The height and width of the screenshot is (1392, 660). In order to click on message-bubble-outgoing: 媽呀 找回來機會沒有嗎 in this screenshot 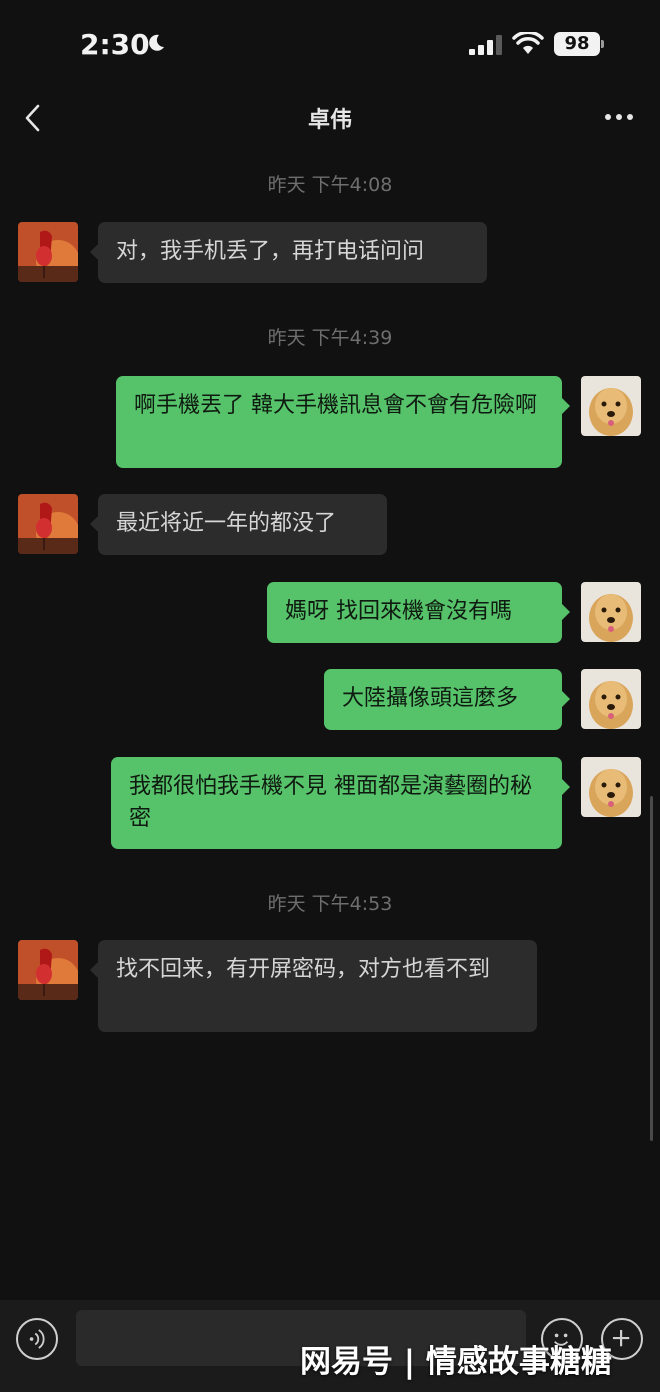, I will do `click(418, 612)`.